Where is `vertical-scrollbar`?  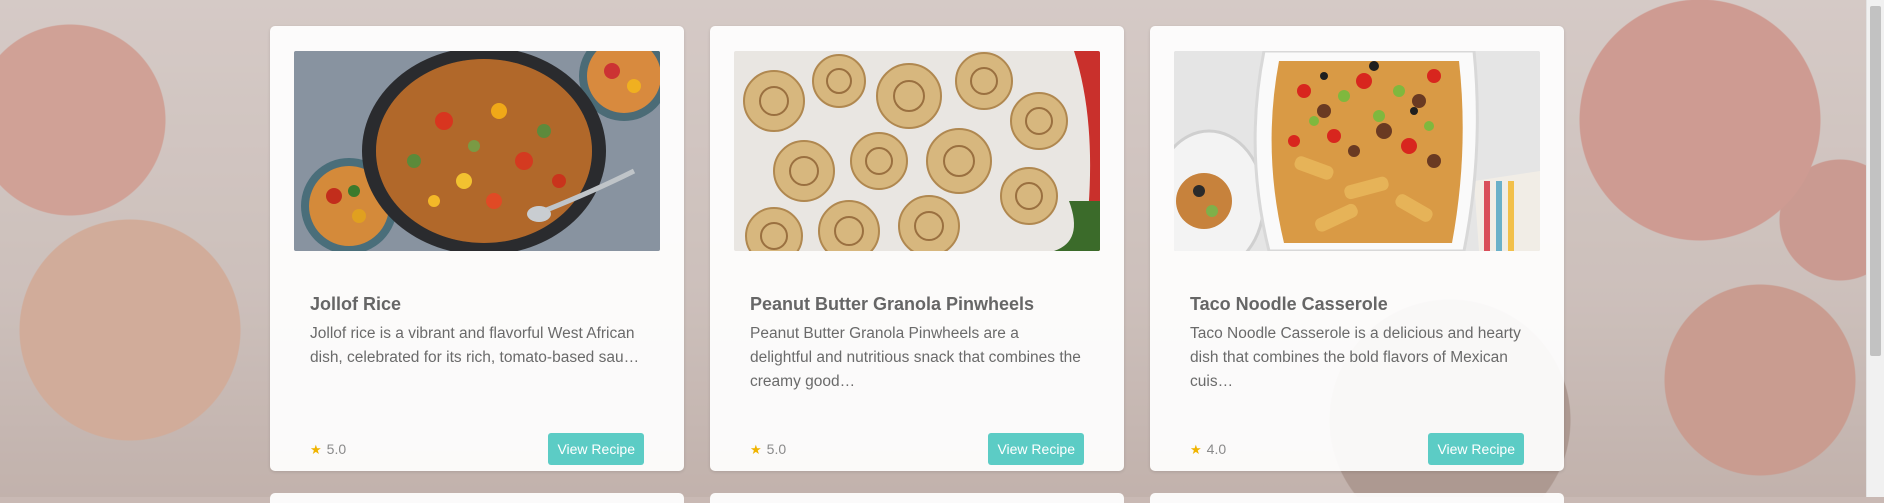 vertical-scrollbar is located at coordinates (1875, 248).